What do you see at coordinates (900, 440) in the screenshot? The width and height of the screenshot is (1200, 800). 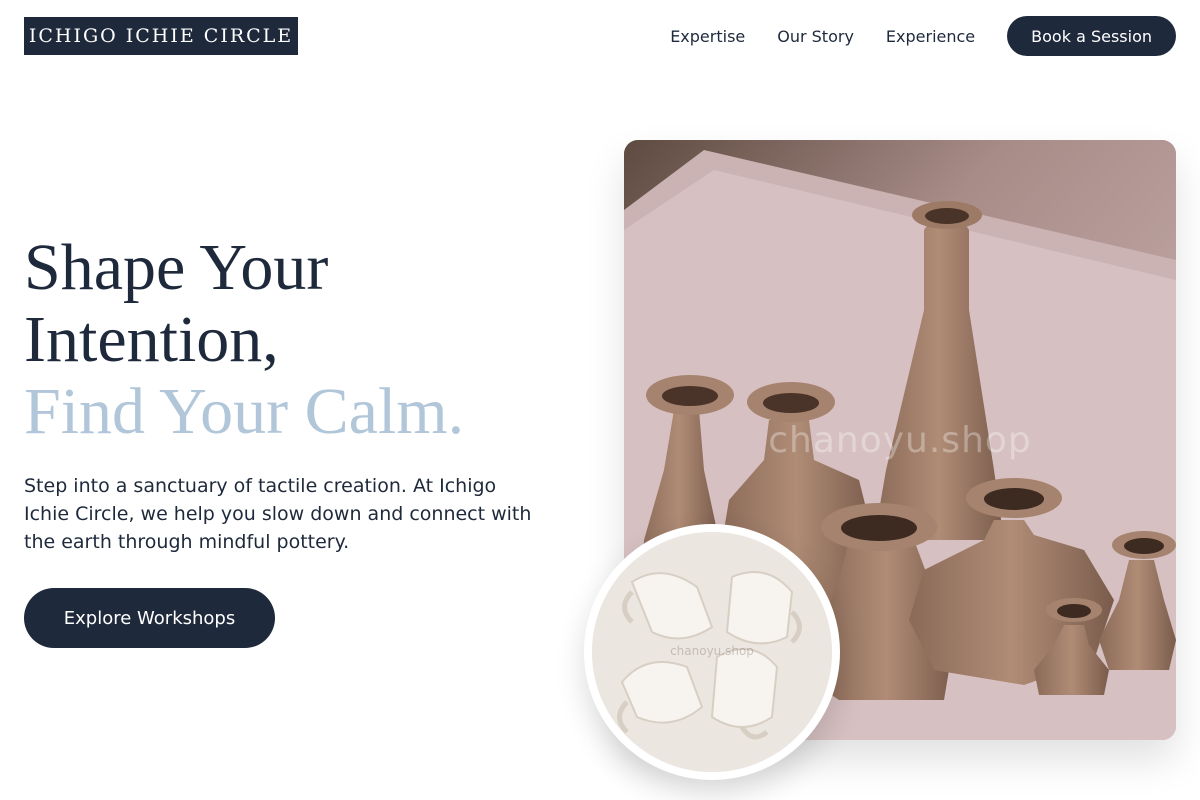 I see `main-image-watermark: chanoyu.shop` at bounding box center [900, 440].